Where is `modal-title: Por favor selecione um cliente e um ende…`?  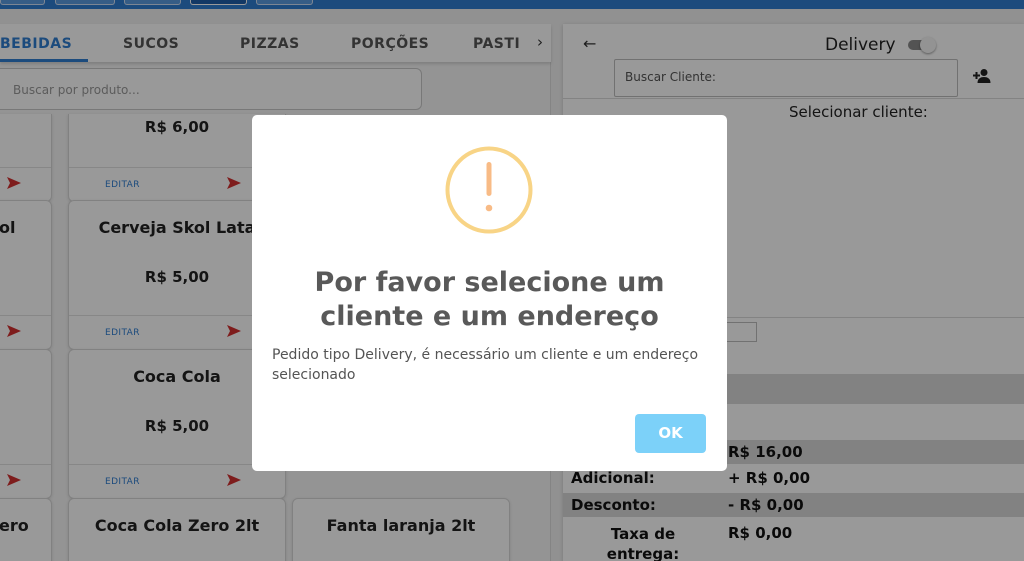
modal-title: Por favor selecione um cliente e um ende… is located at coordinates (489, 299).